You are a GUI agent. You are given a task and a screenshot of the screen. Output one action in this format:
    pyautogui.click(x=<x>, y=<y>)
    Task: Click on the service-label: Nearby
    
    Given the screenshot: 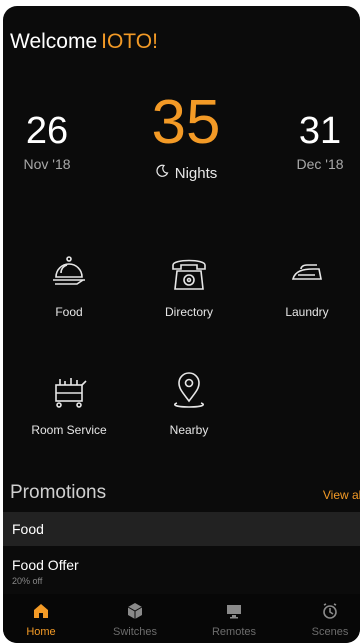 What is the action you would take?
    pyautogui.click(x=189, y=430)
    